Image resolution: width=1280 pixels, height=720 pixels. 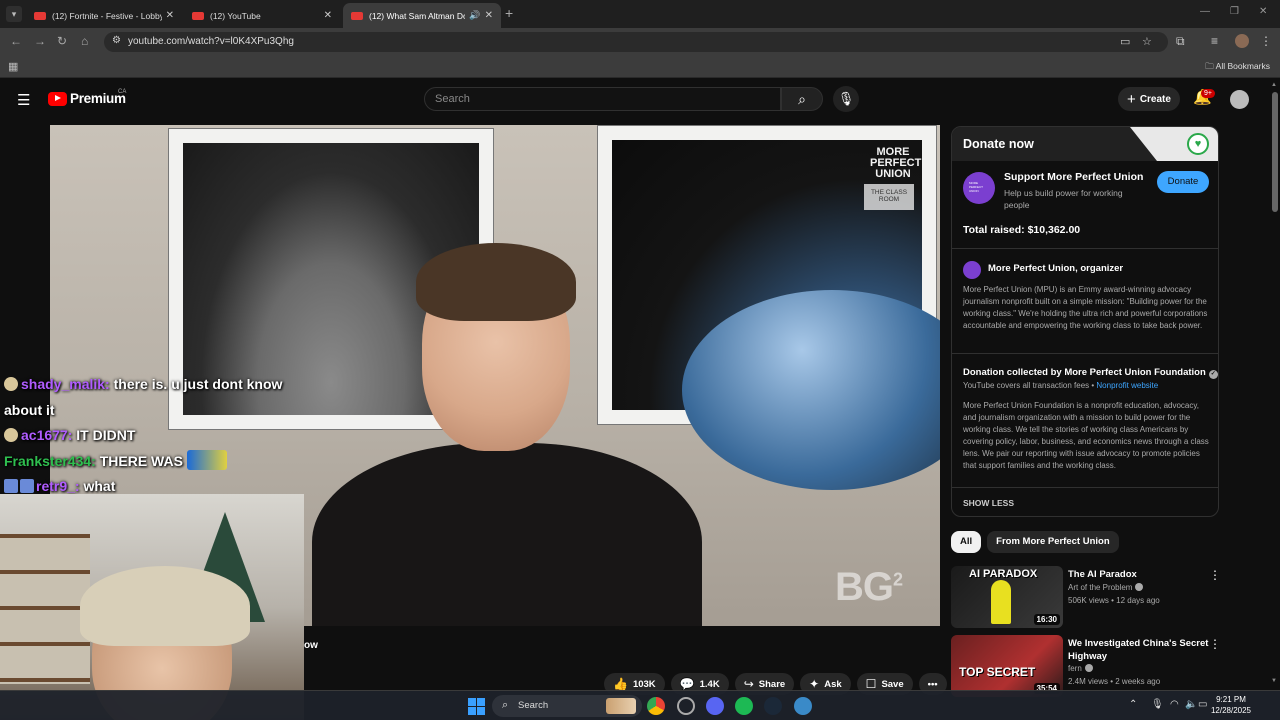 I want to click on channel-line: Art of the Problem, so click(x=1106, y=587).